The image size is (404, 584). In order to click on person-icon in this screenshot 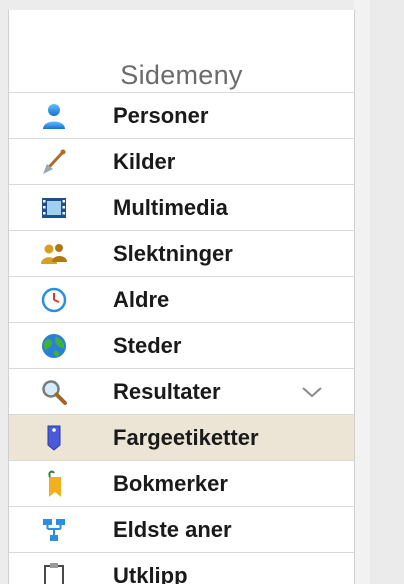, I will do `click(54, 116)`.